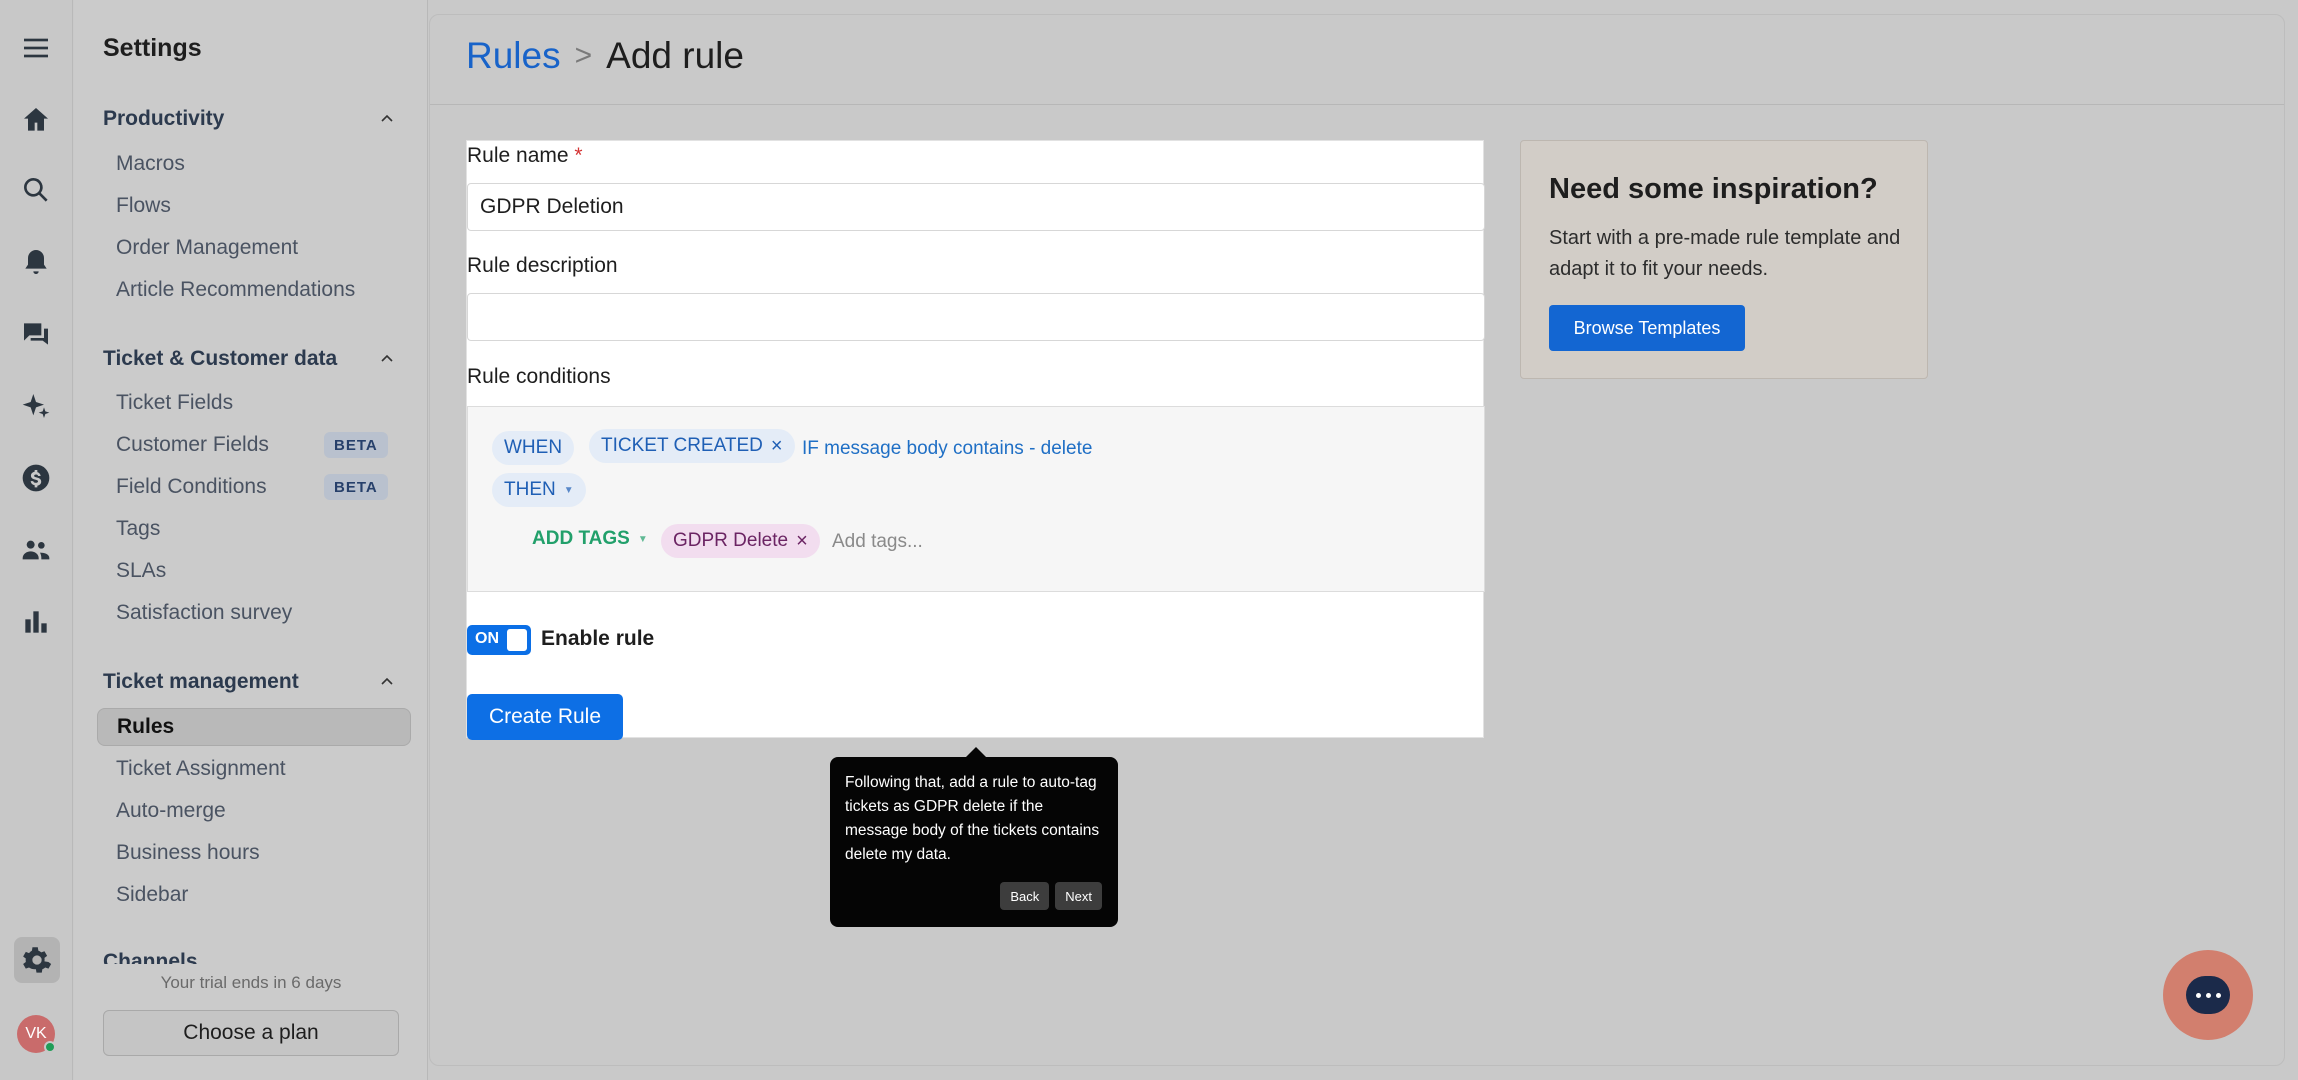  Describe the element at coordinates (36, 190) in the screenshot. I see `search-icon` at that location.